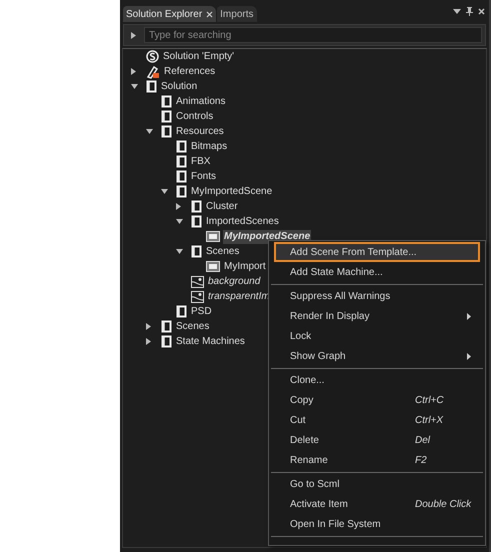  What do you see at coordinates (377, 420) in the screenshot?
I see `menu-item: Cut Ctrl+X` at bounding box center [377, 420].